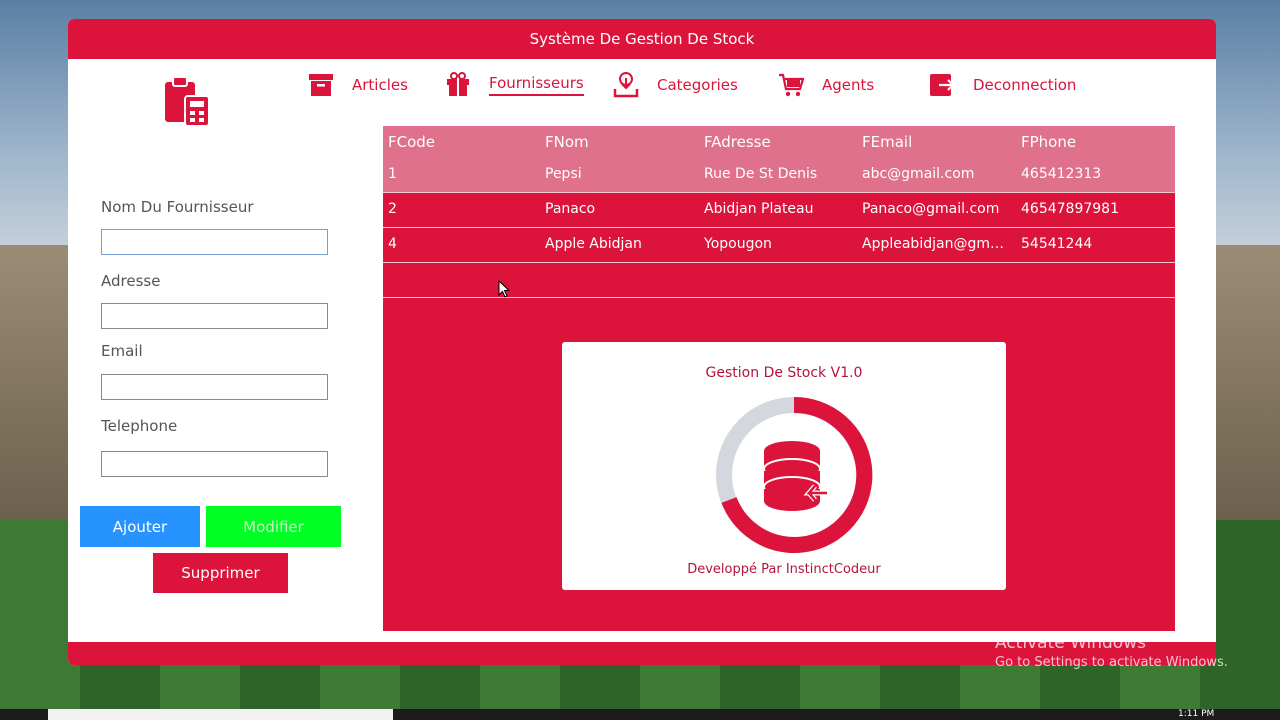 This screenshot has width=1280, height=720. Describe the element at coordinates (1111, 662) in the screenshot. I see `watermark-subtitle: Go to Settings to activate Windows.` at that location.